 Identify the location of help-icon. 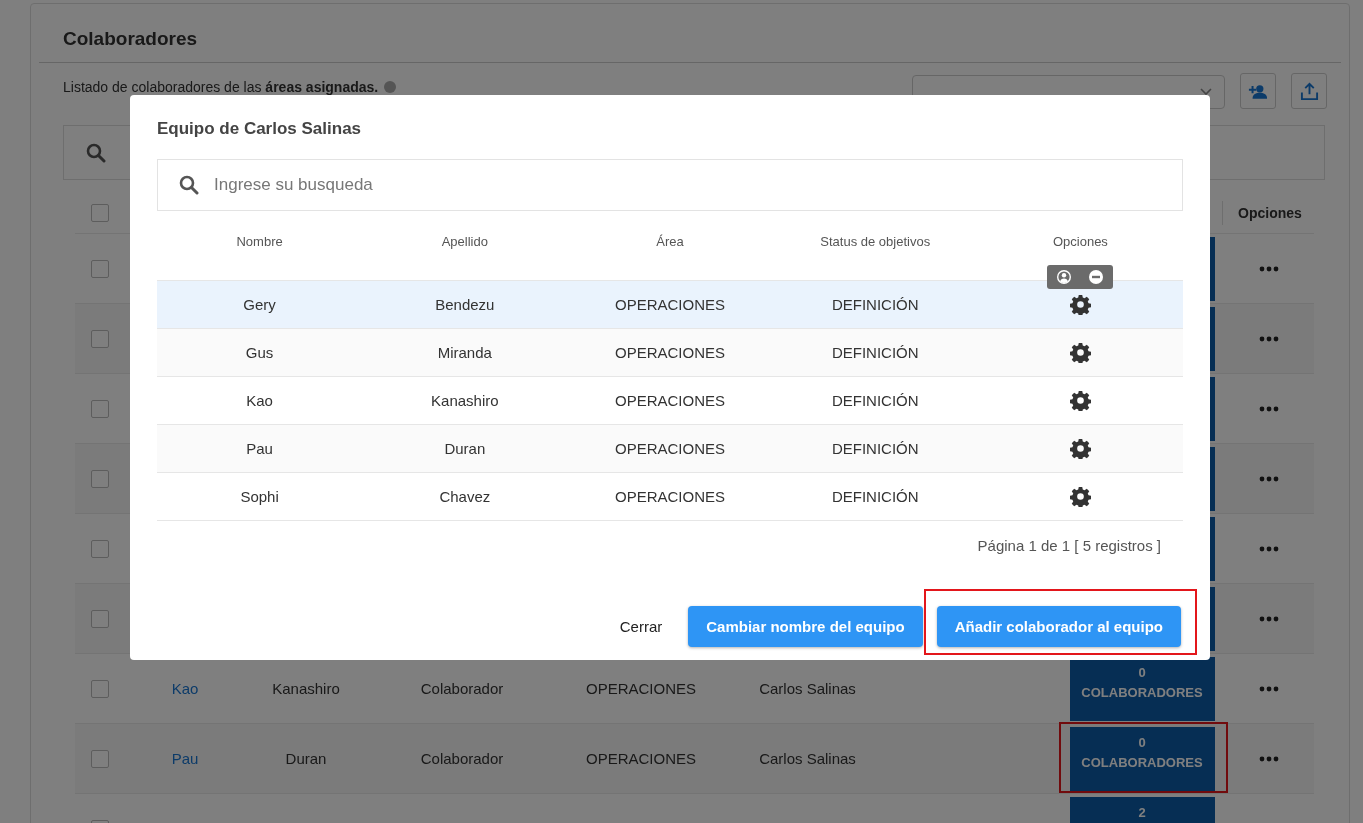
(390, 87).